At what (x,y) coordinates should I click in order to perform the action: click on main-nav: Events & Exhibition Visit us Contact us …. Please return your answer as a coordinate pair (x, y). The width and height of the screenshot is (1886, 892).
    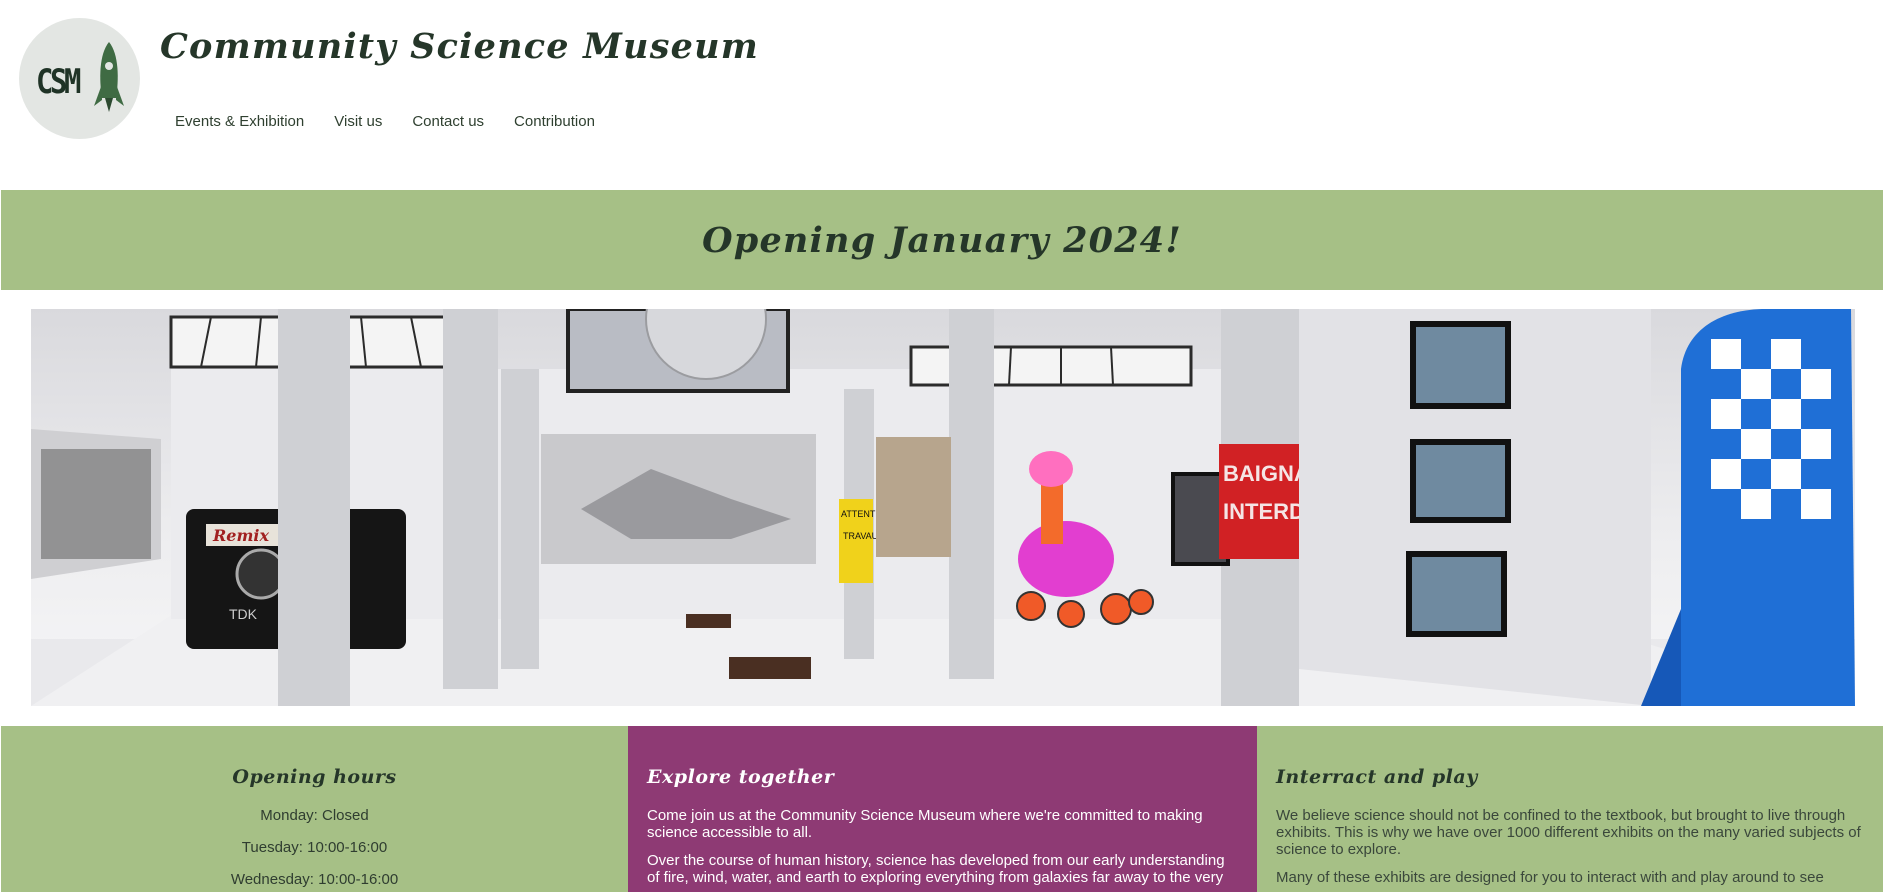
    Looking at the image, I should click on (385, 121).